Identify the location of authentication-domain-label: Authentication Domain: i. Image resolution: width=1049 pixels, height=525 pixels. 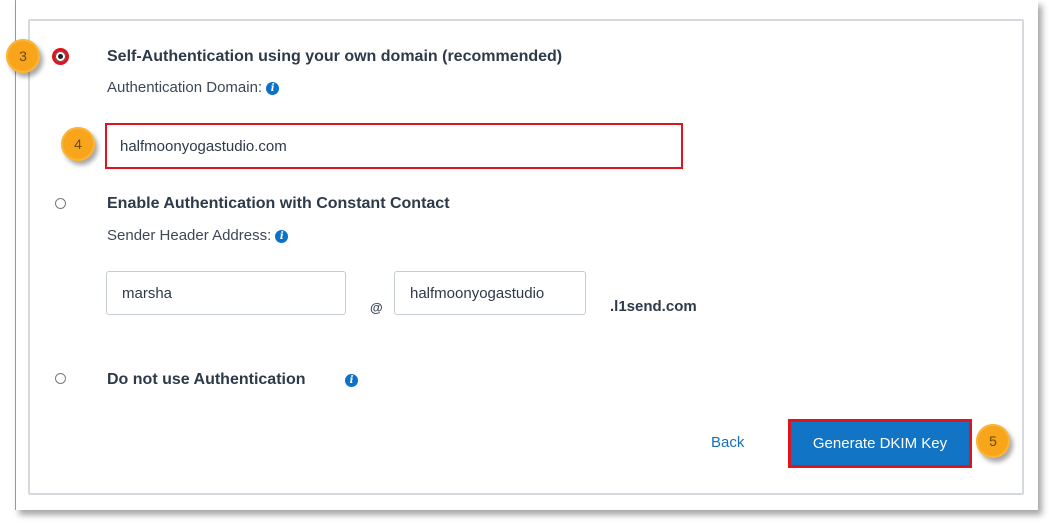
(193, 87).